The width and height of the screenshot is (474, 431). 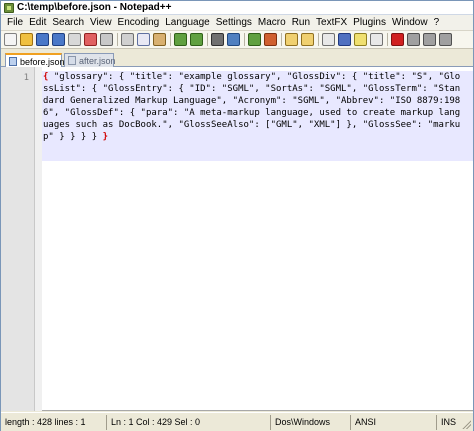 What do you see at coordinates (196, 39) in the screenshot?
I see `redo-icon` at bounding box center [196, 39].